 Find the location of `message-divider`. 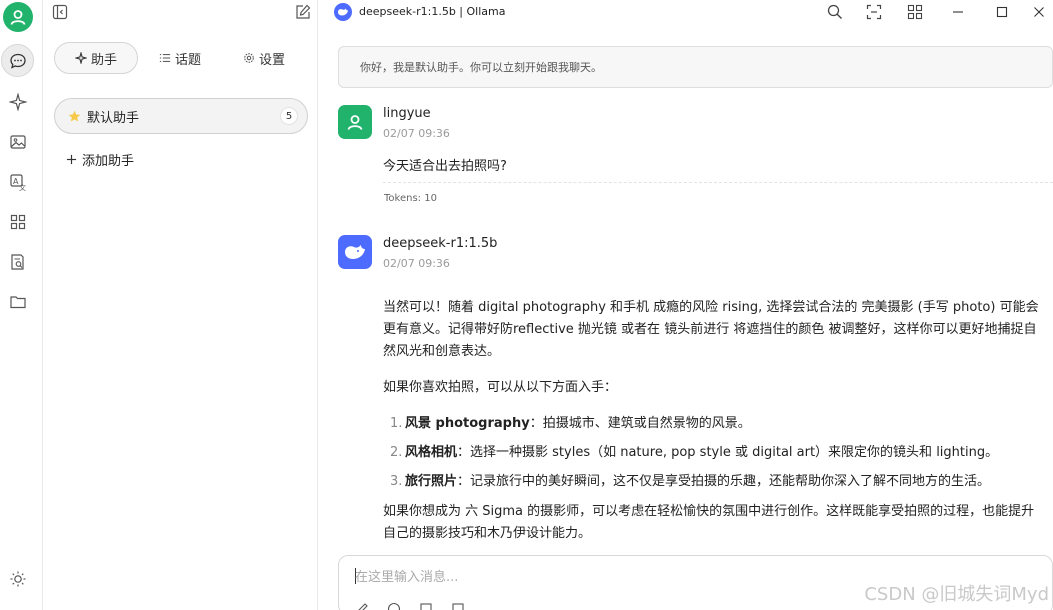

message-divider is located at coordinates (718, 182).